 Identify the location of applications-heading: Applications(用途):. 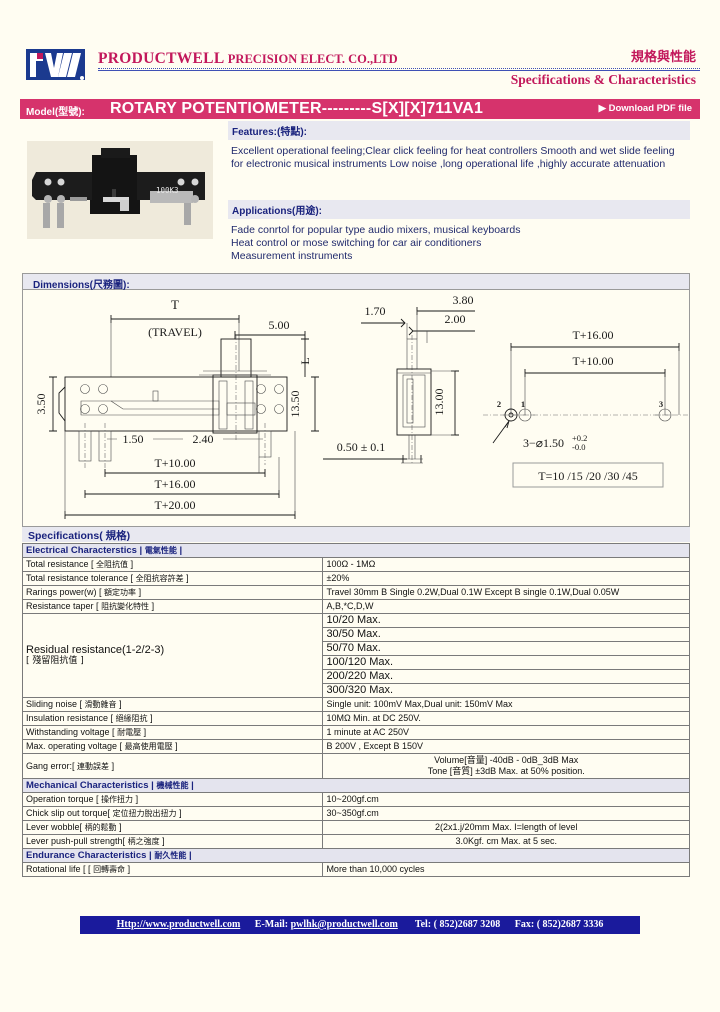
(459, 209).